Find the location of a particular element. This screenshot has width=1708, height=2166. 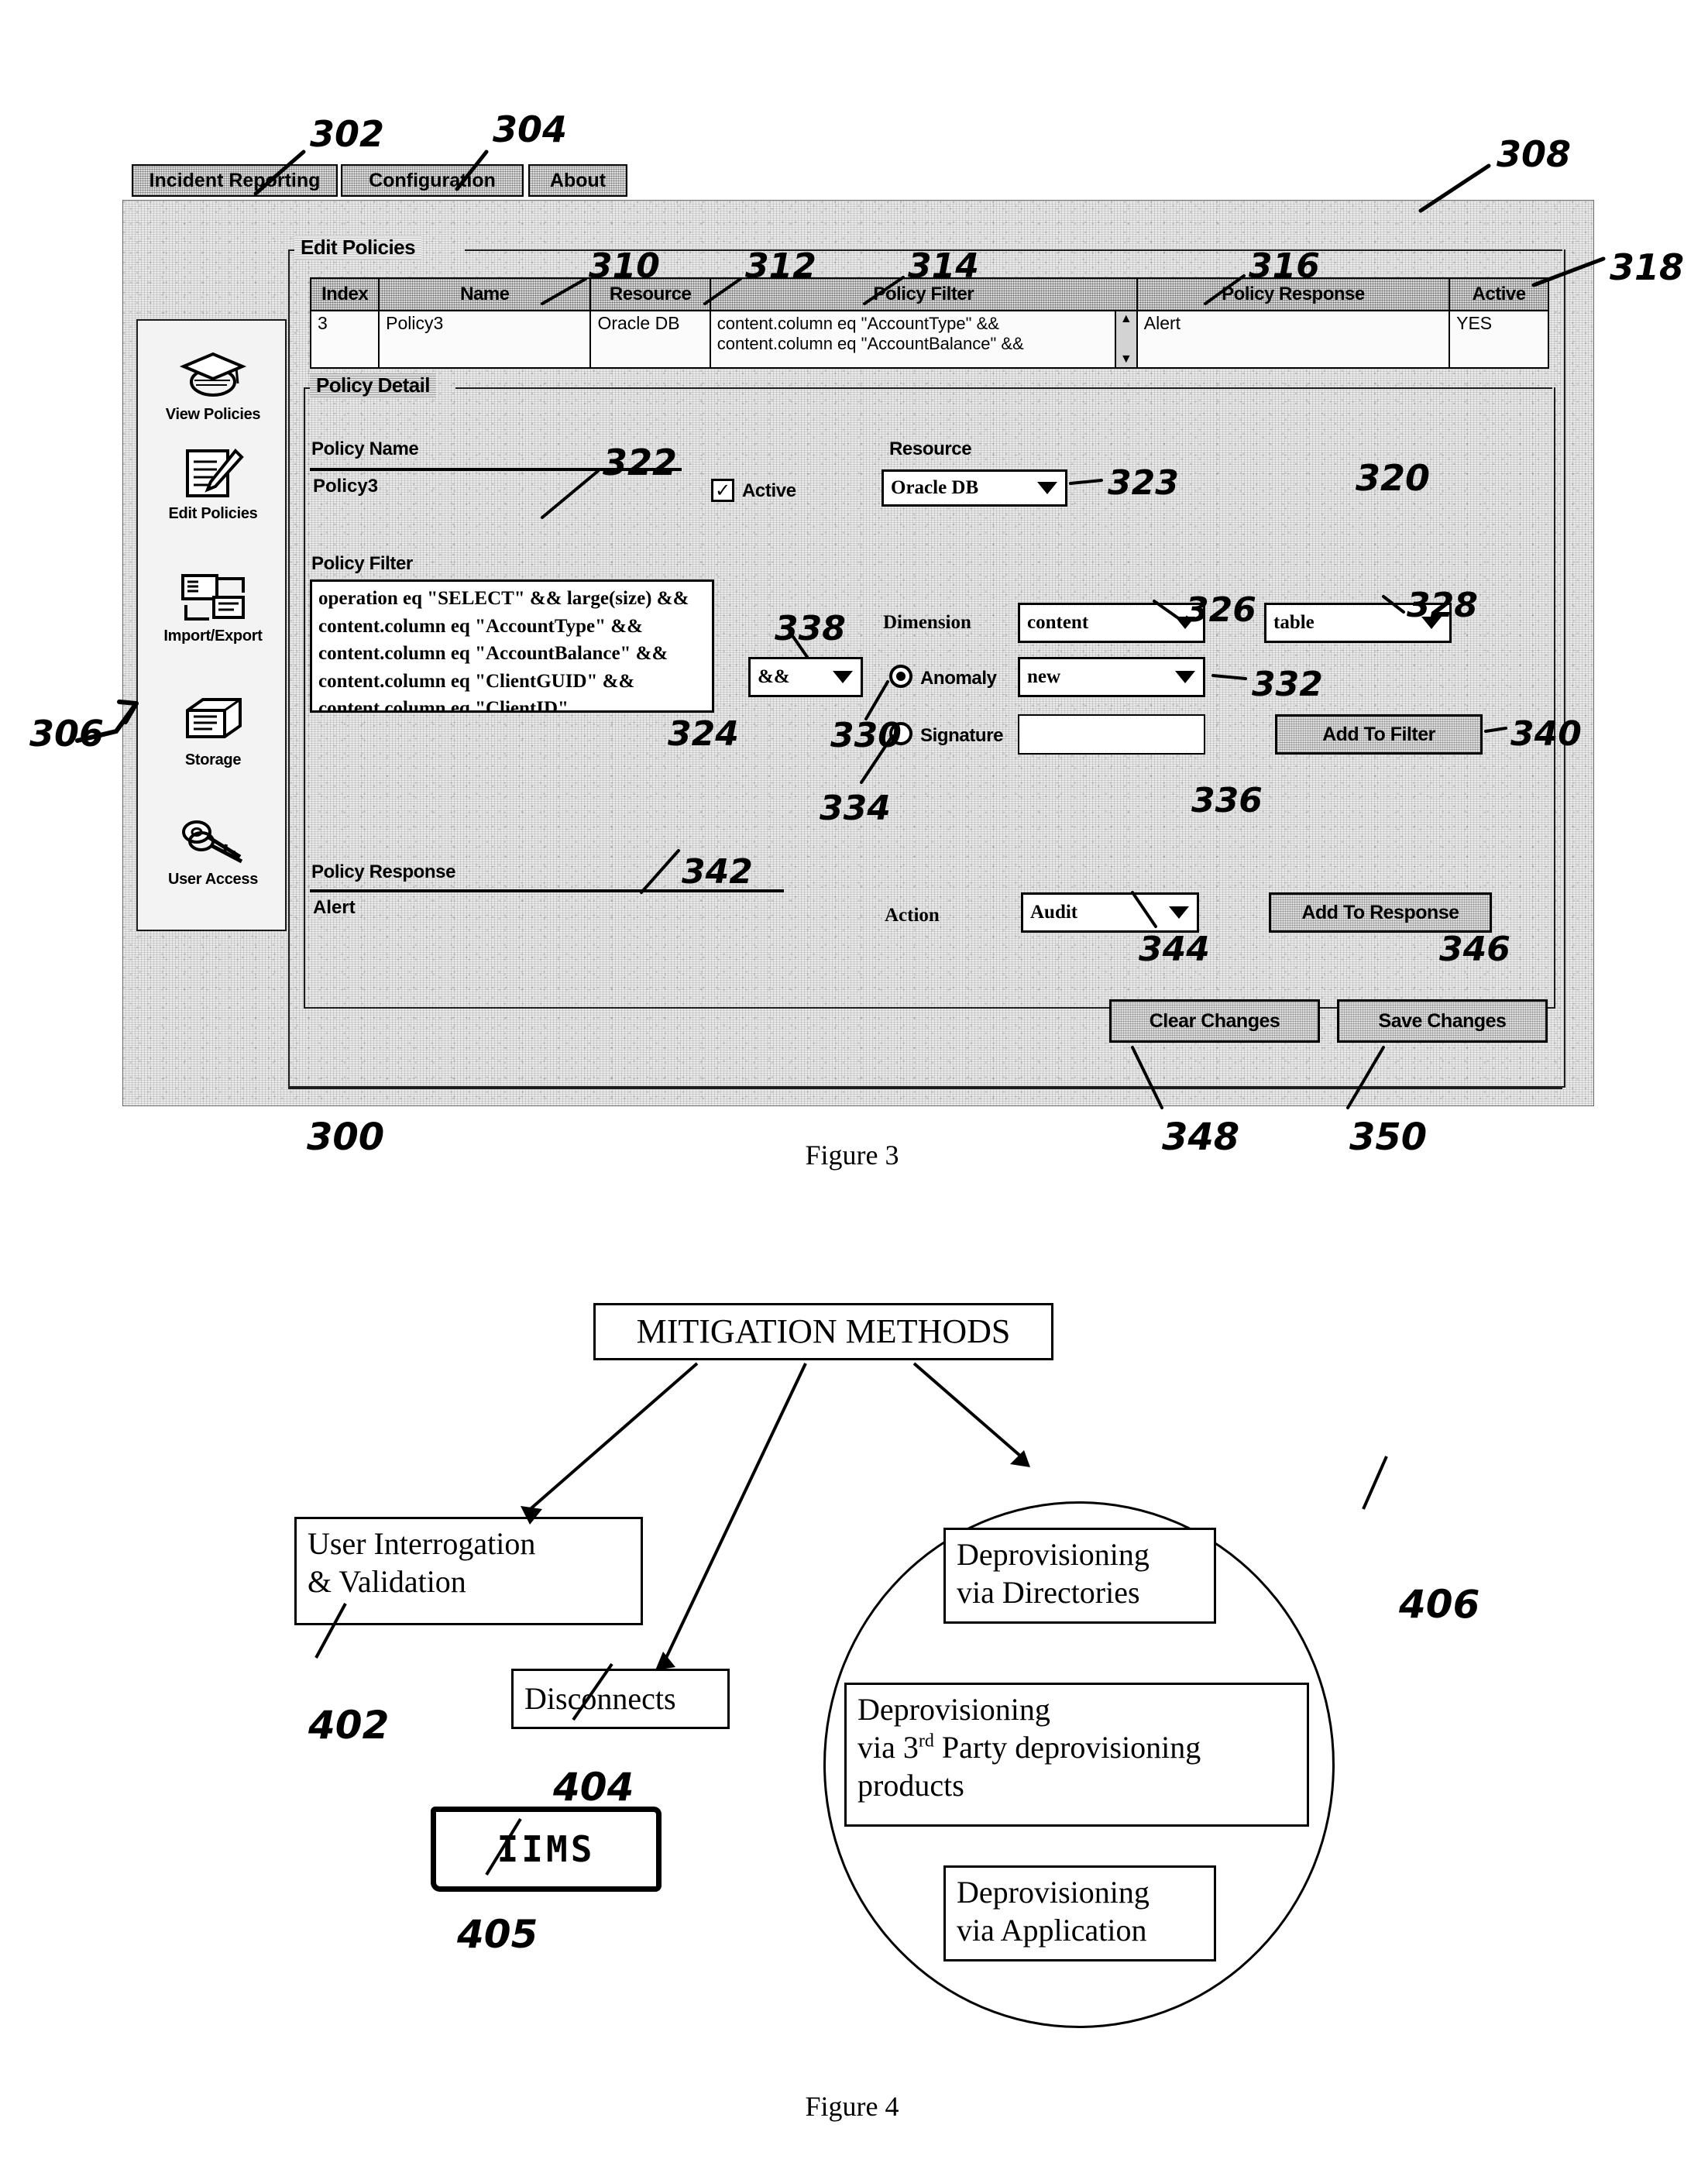

ref-numeral-308: 308 is located at coordinates (1534, 154).